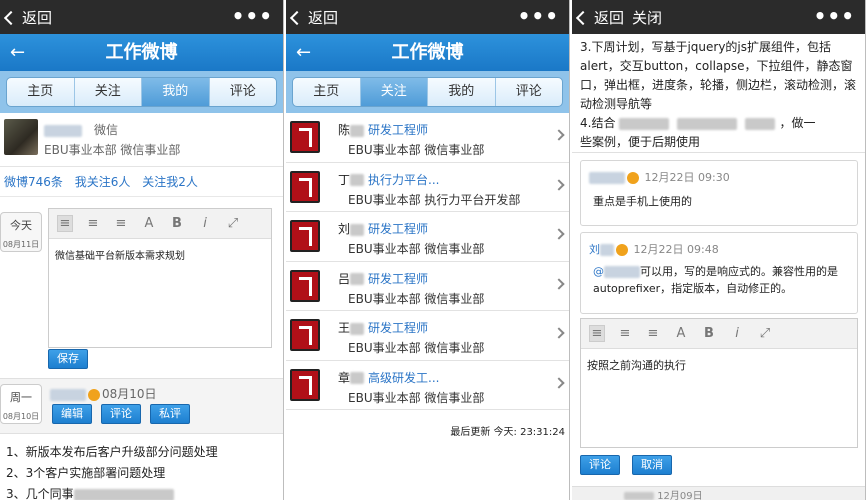 The width and height of the screenshot is (866, 500). What do you see at coordinates (121, 414) in the screenshot?
I see `comment-button: 评论` at bounding box center [121, 414].